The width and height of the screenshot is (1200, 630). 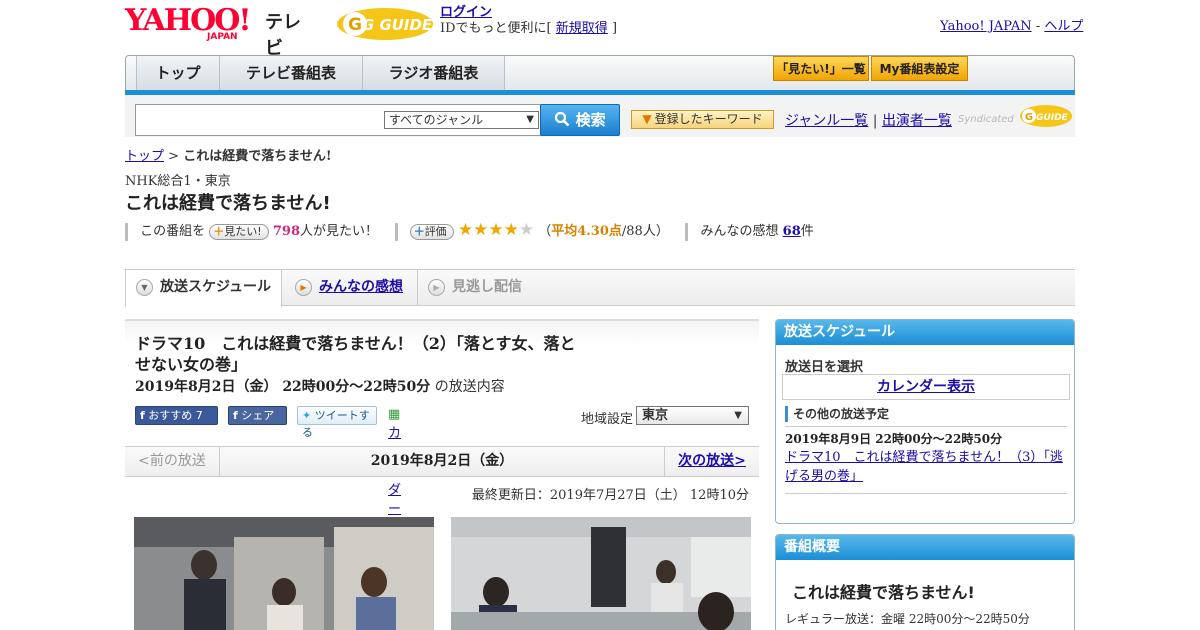 I want to click on this-program-label: この番組を, so click(x=173, y=231).